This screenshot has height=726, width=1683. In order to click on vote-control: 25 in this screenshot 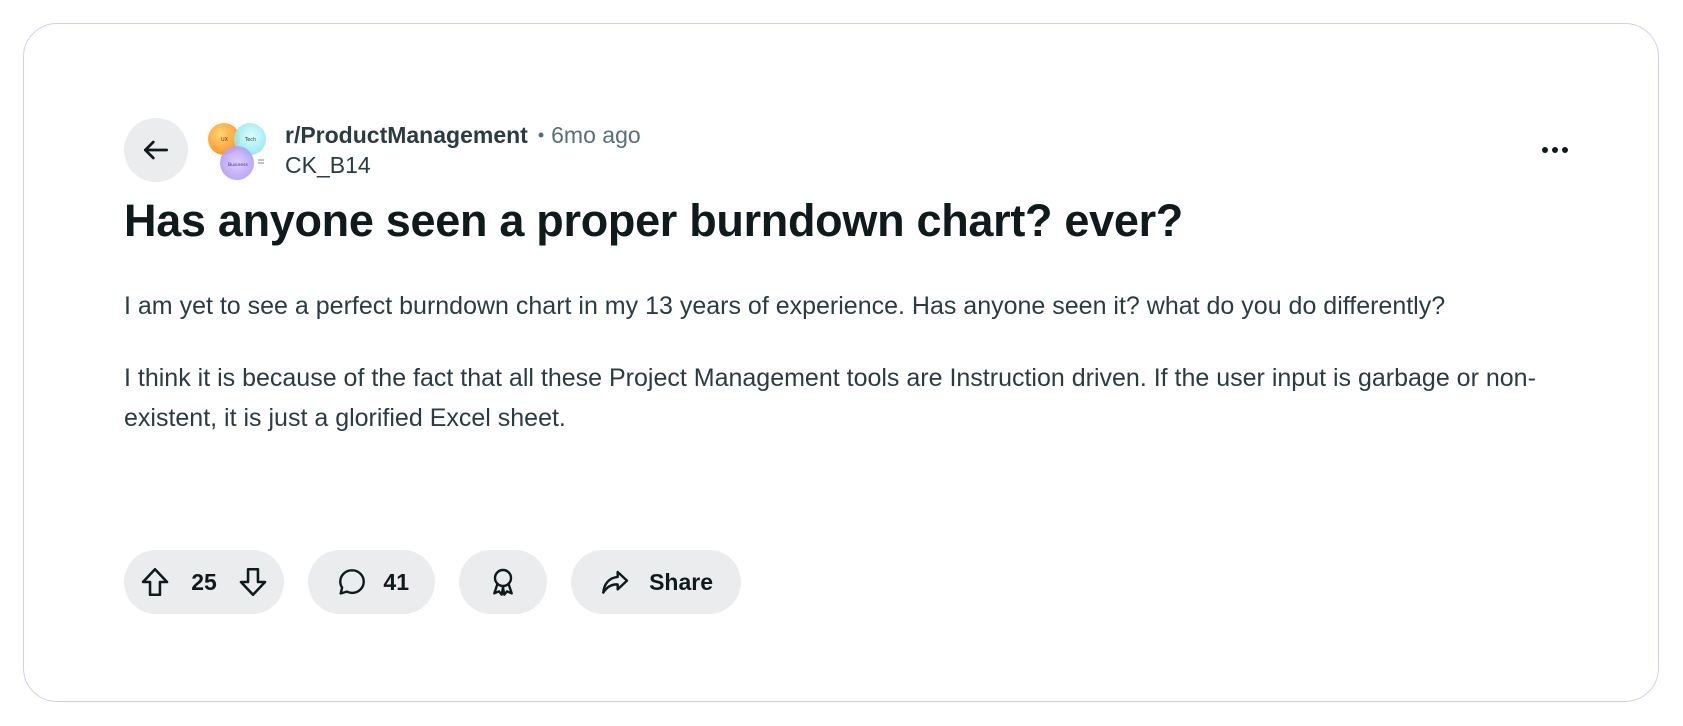, I will do `click(204, 582)`.